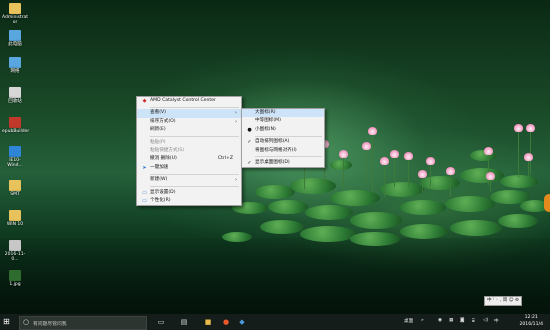 This screenshot has width=550, height=330. Describe the element at coordinates (184, 322) in the screenshot. I see `file-explorer-icon: ▤` at that location.